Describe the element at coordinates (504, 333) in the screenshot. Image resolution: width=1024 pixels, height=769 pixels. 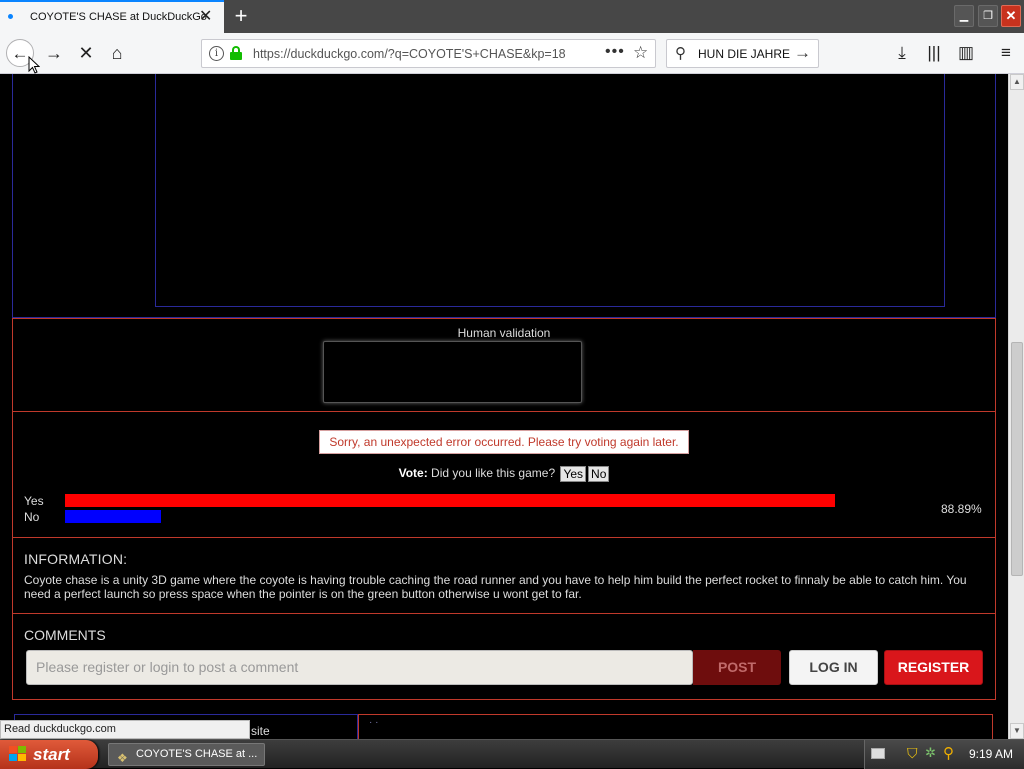
I see `human-validation-label: Human validation` at that location.